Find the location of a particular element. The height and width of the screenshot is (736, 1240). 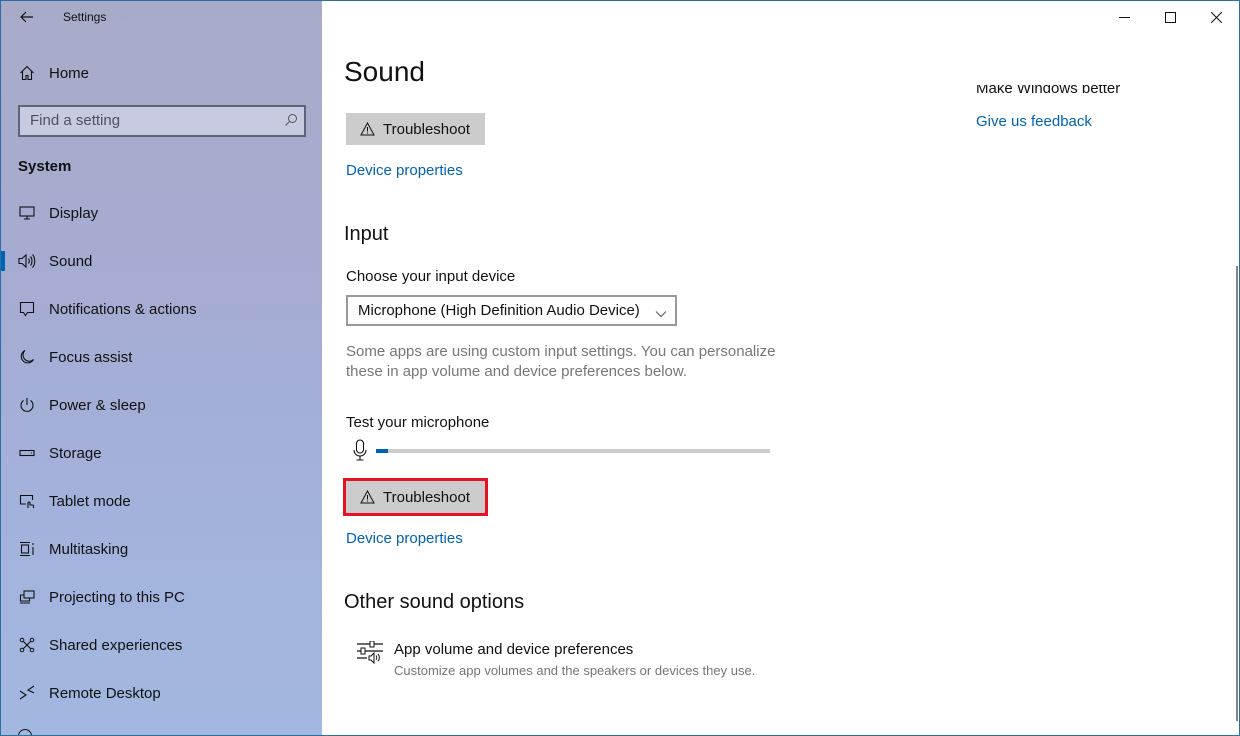

back-arrow-icon is located at coordinates (26, 17).